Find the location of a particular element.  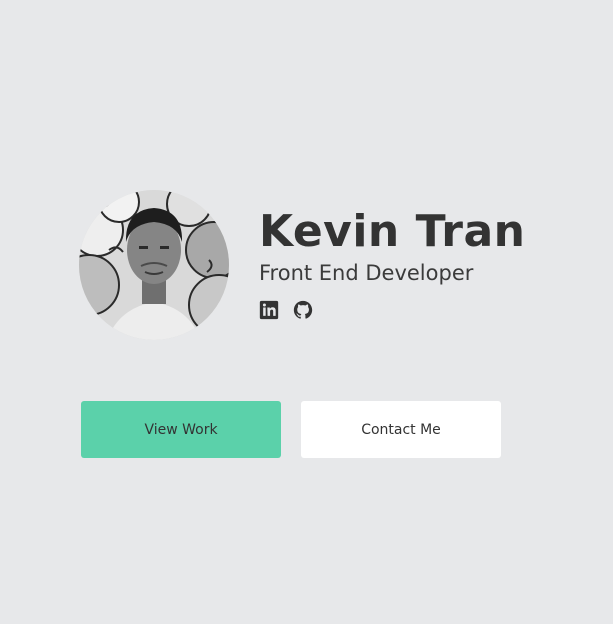

avatar is located at coordinates (154, 265).